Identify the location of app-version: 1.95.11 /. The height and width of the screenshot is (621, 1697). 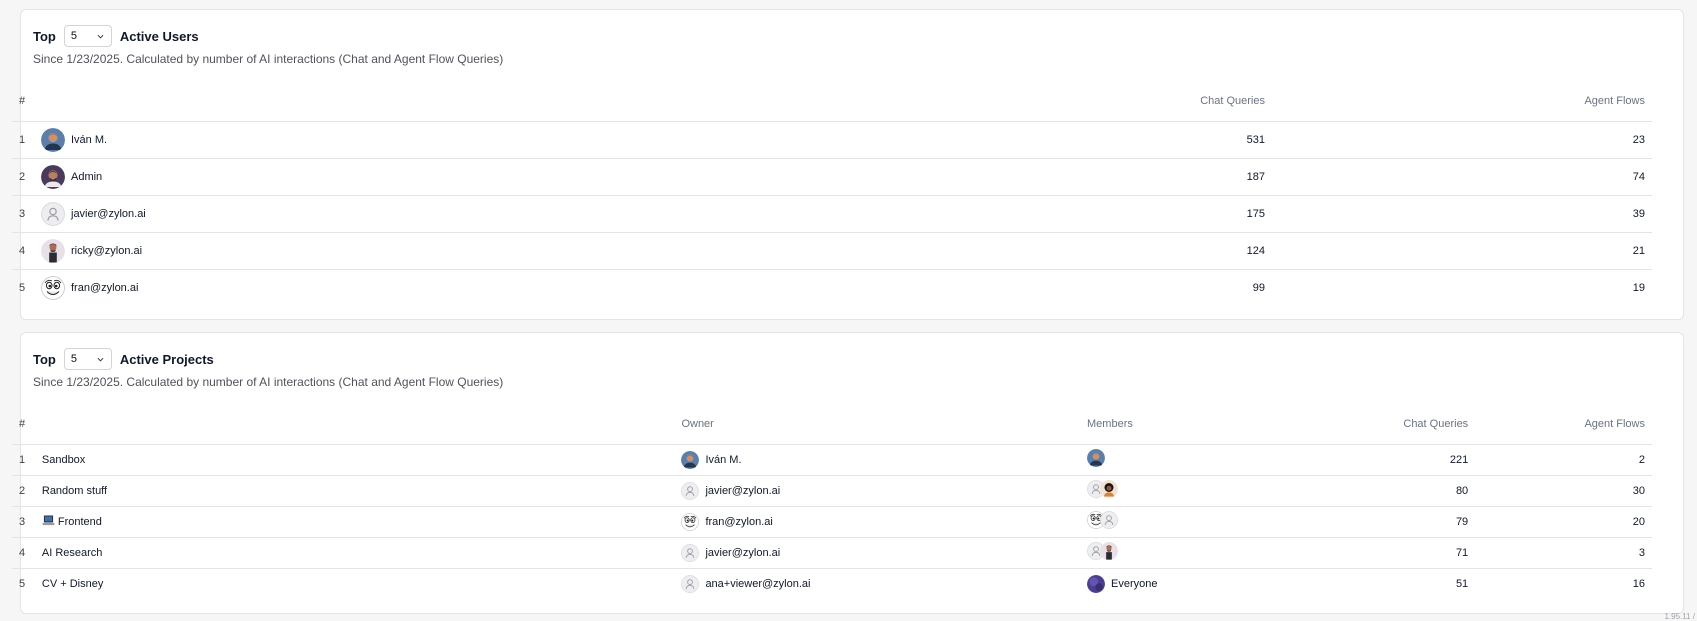
(1679, 616).